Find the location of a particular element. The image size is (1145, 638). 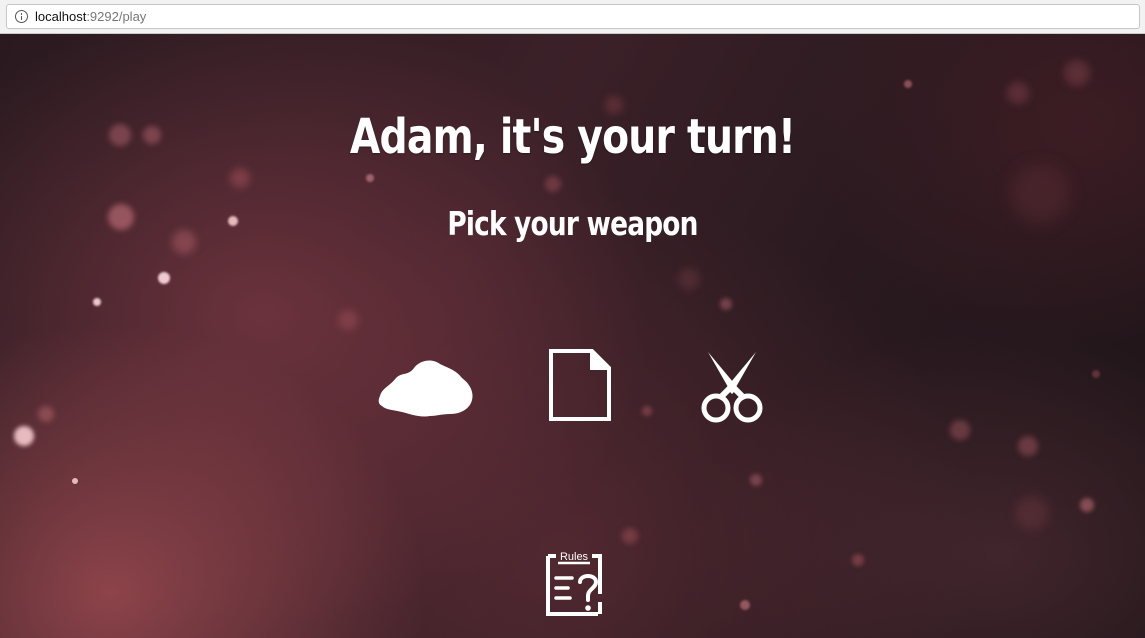

info-icon is located at coordinates (21, 16).